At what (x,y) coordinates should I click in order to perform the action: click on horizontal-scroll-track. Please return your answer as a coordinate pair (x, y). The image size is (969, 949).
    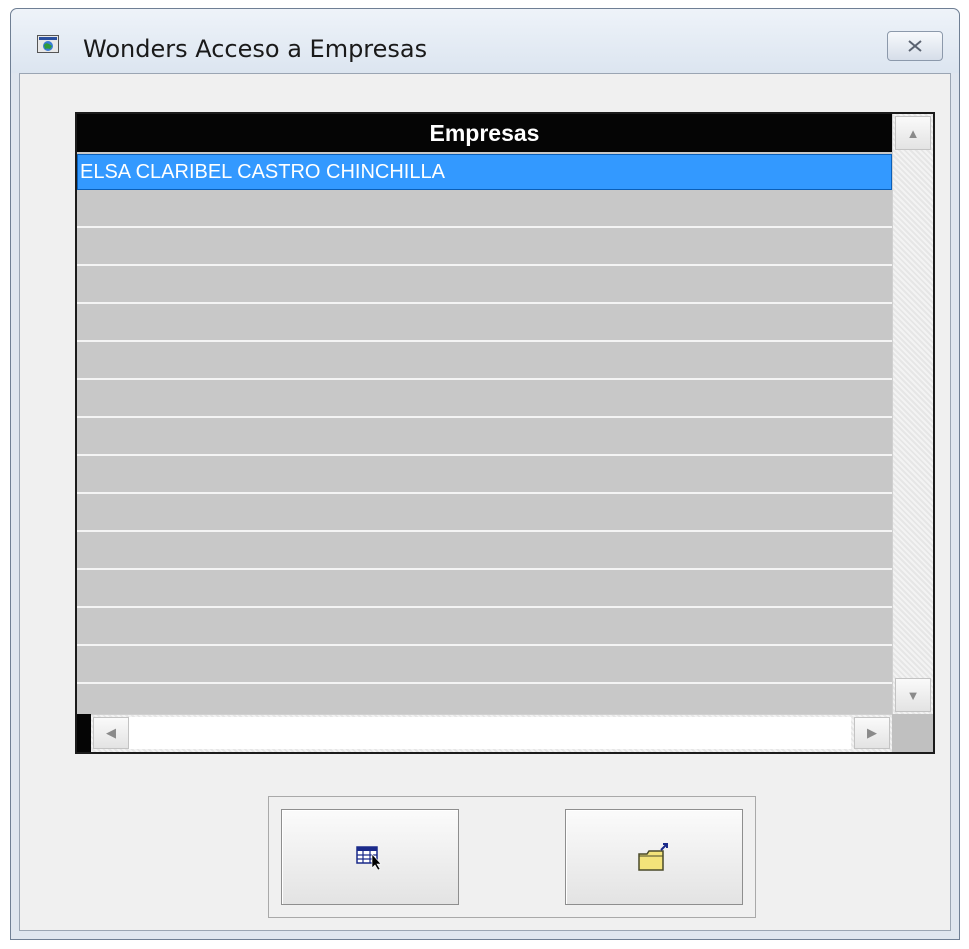
    Looking at the image, I should click on (490, 733).